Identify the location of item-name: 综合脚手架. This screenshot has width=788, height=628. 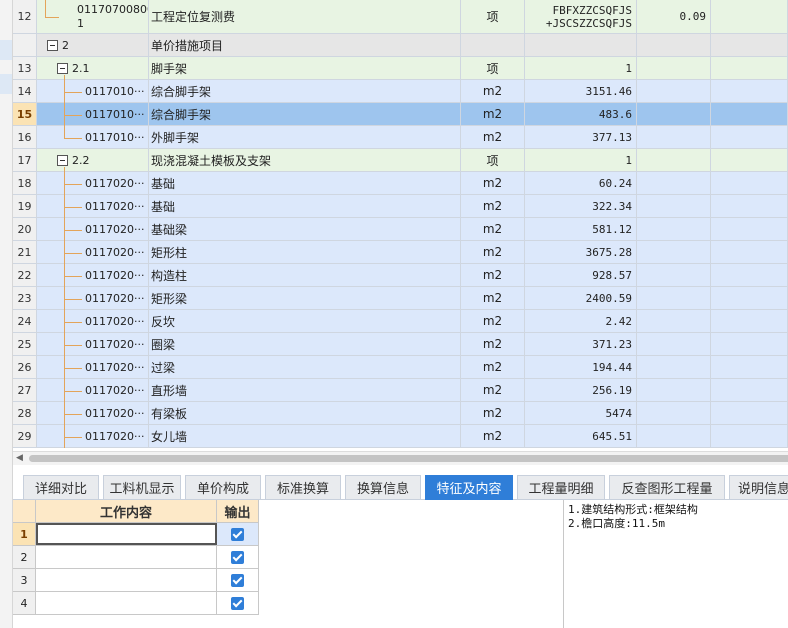
(305, 114).